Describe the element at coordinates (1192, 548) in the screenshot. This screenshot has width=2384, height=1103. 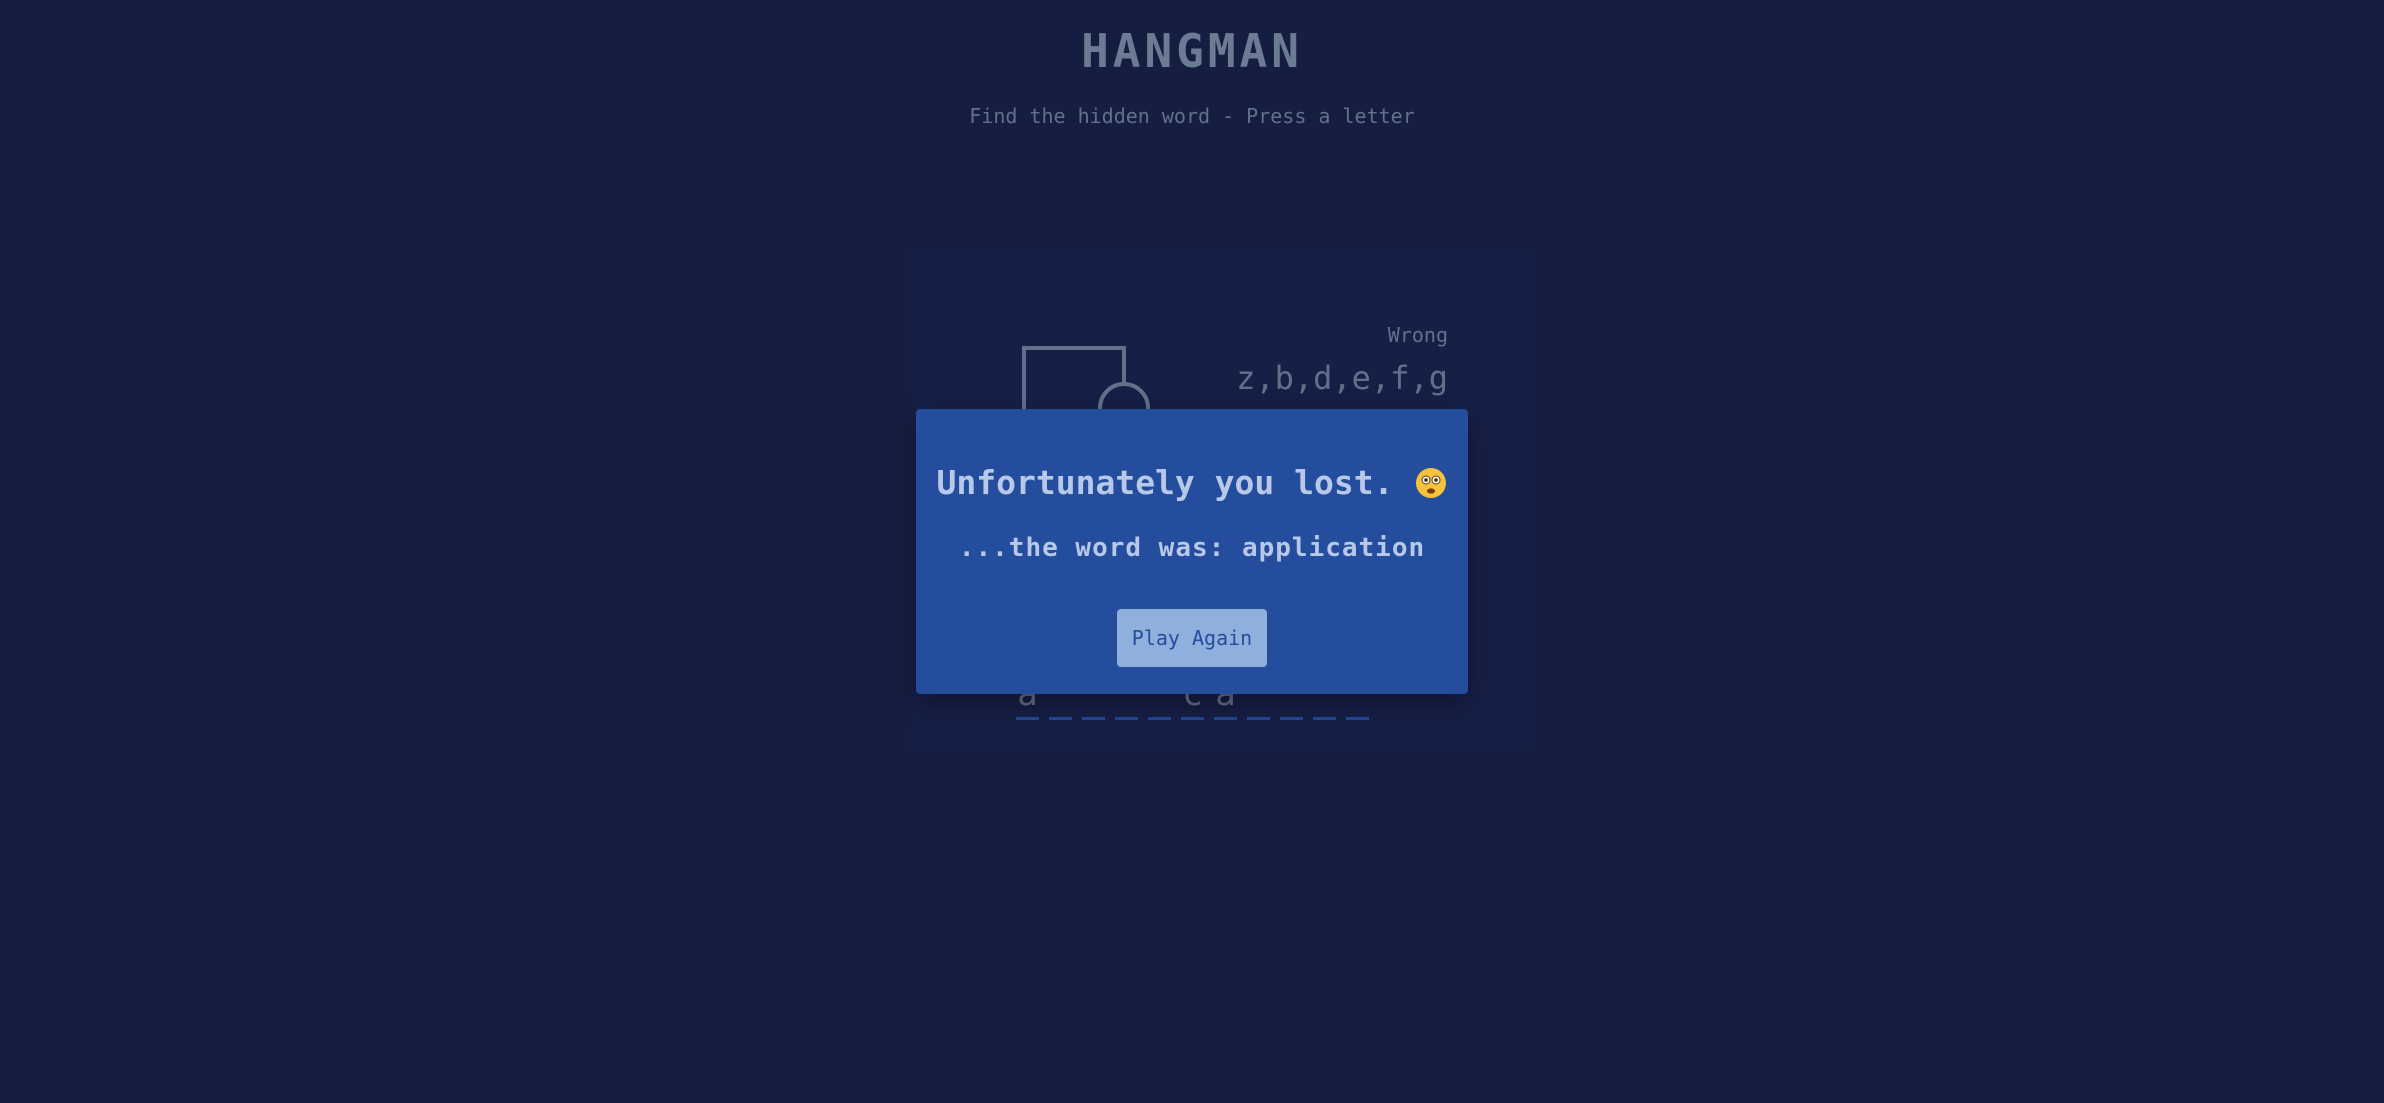
I see `revealed-word: ...the word was: application` at that location.